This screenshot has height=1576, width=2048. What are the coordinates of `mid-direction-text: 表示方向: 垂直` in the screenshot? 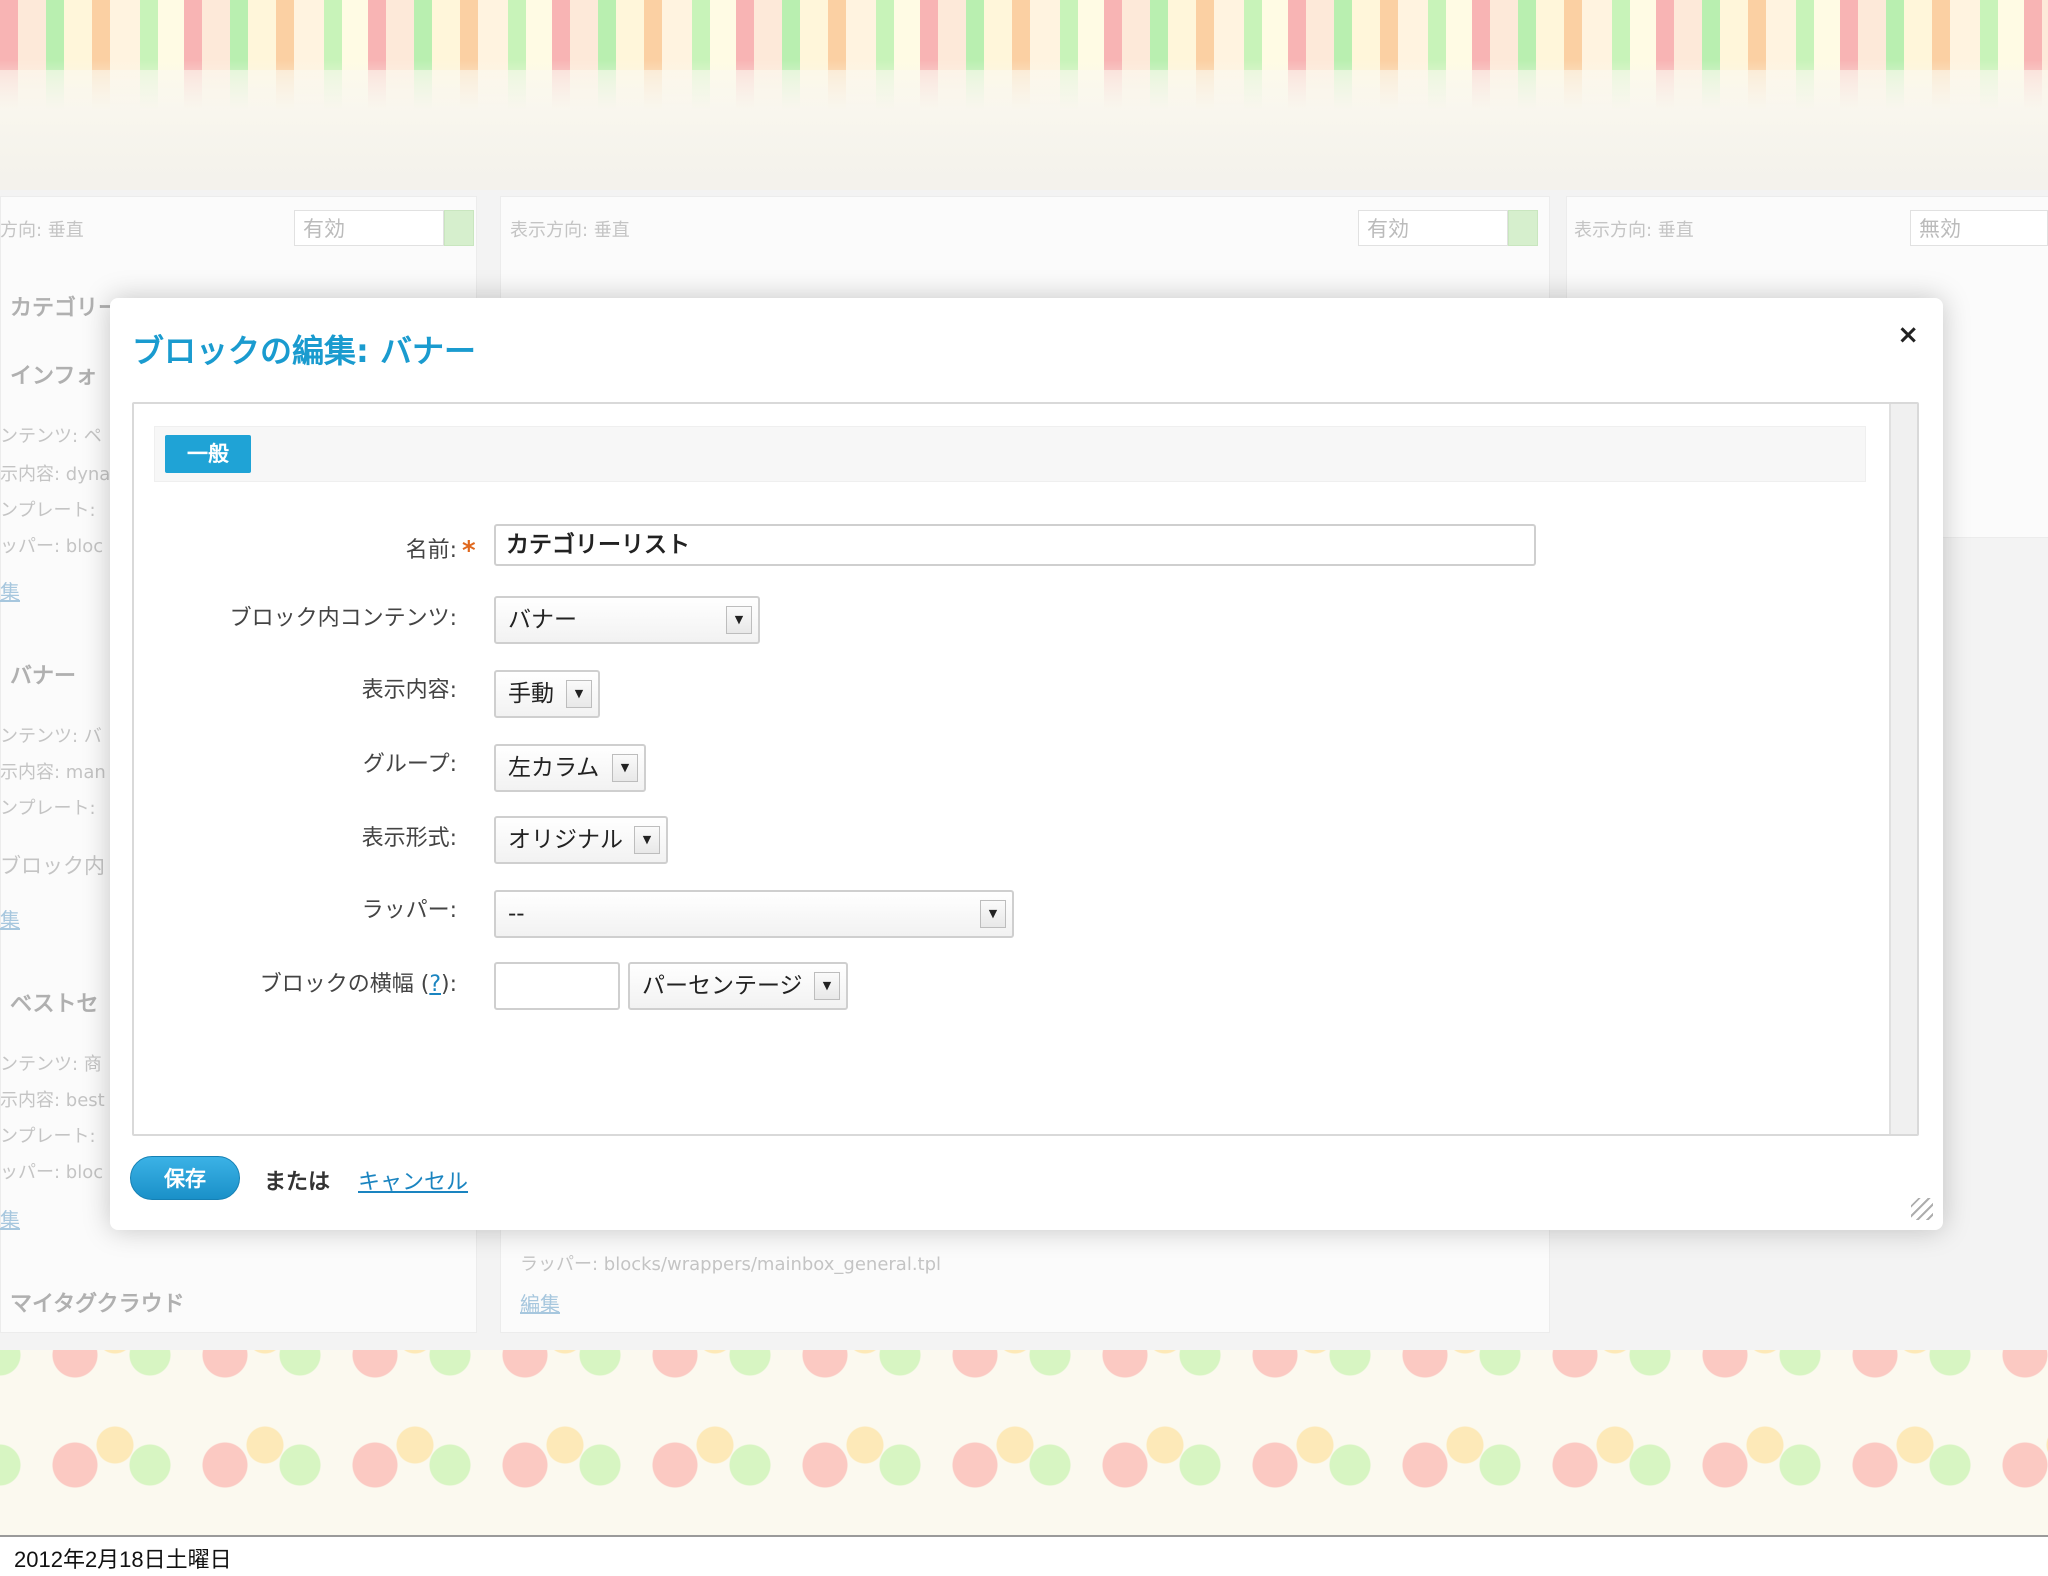 It's located at (570, 230).